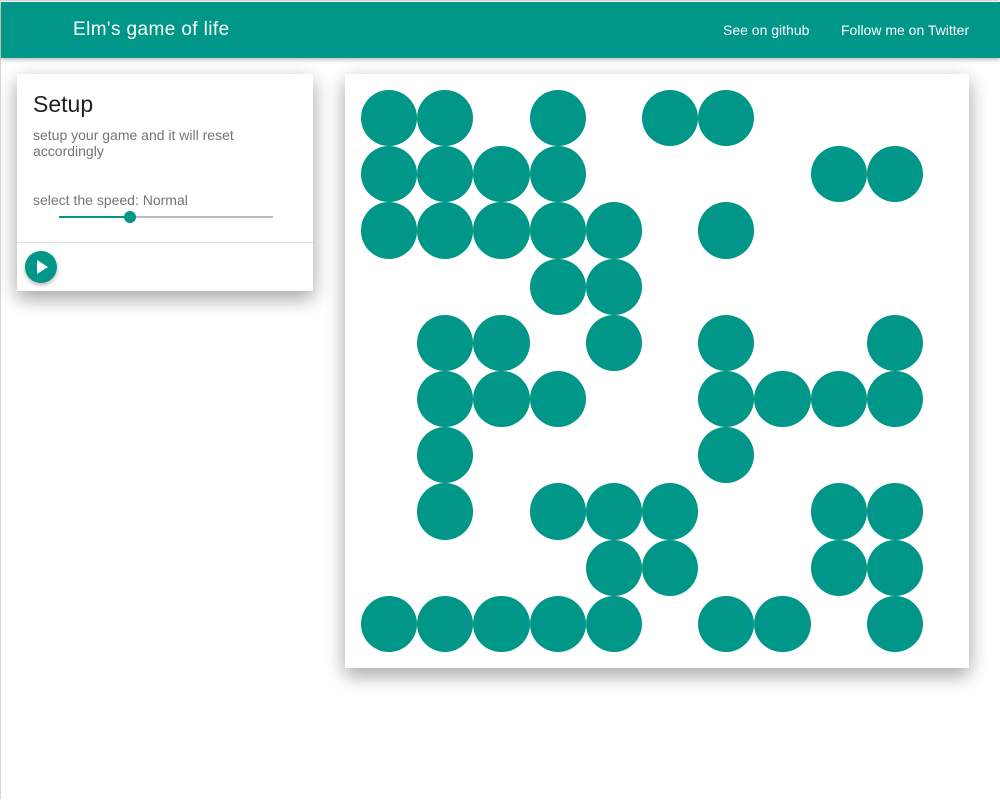 The height and width of the screenshot is (800, 1000). Describe the element at coordinates (766, 30) in the screenshot. I see `github-link: See on github` at that location.